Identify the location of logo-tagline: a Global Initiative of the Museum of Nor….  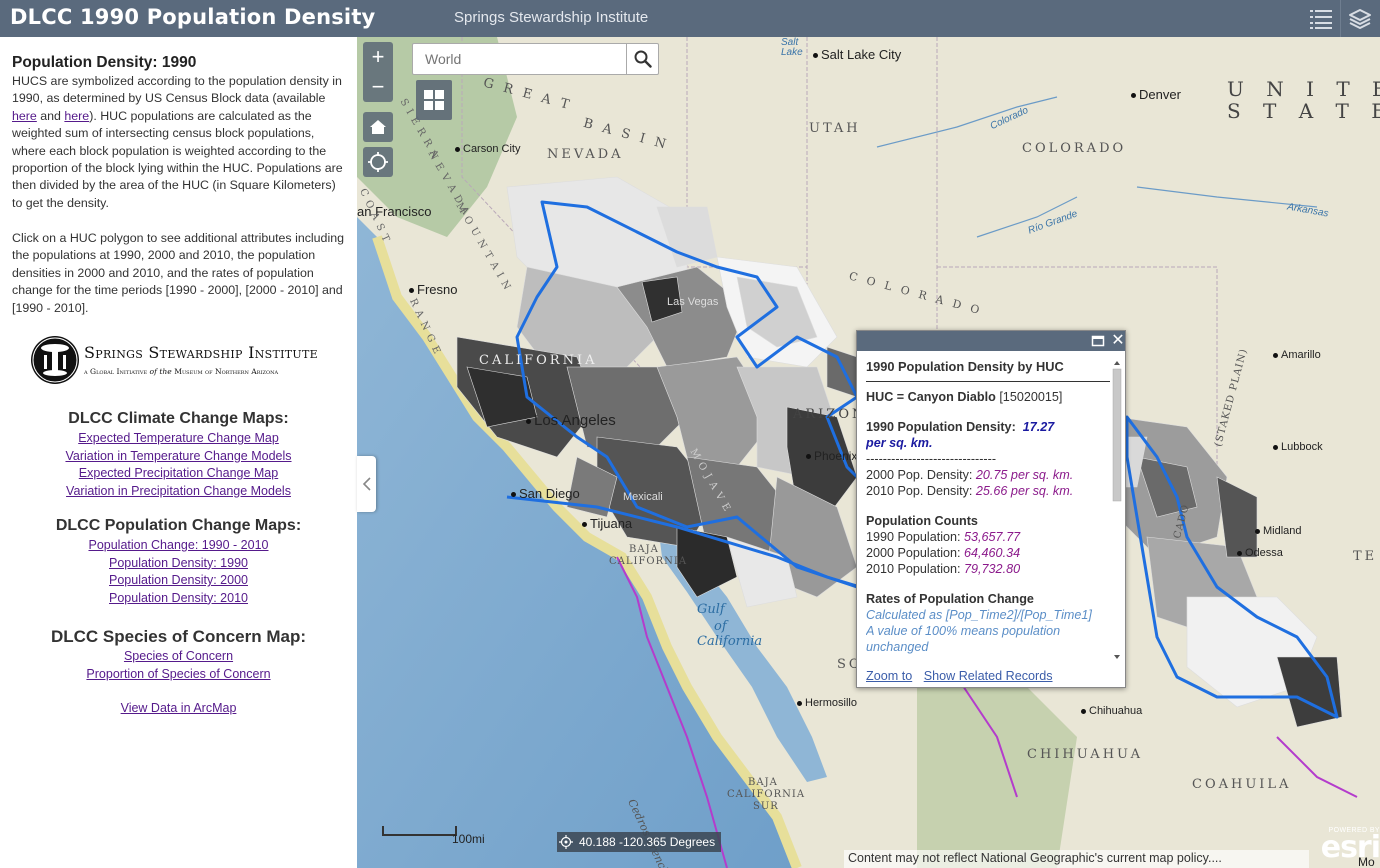
(181, 371).